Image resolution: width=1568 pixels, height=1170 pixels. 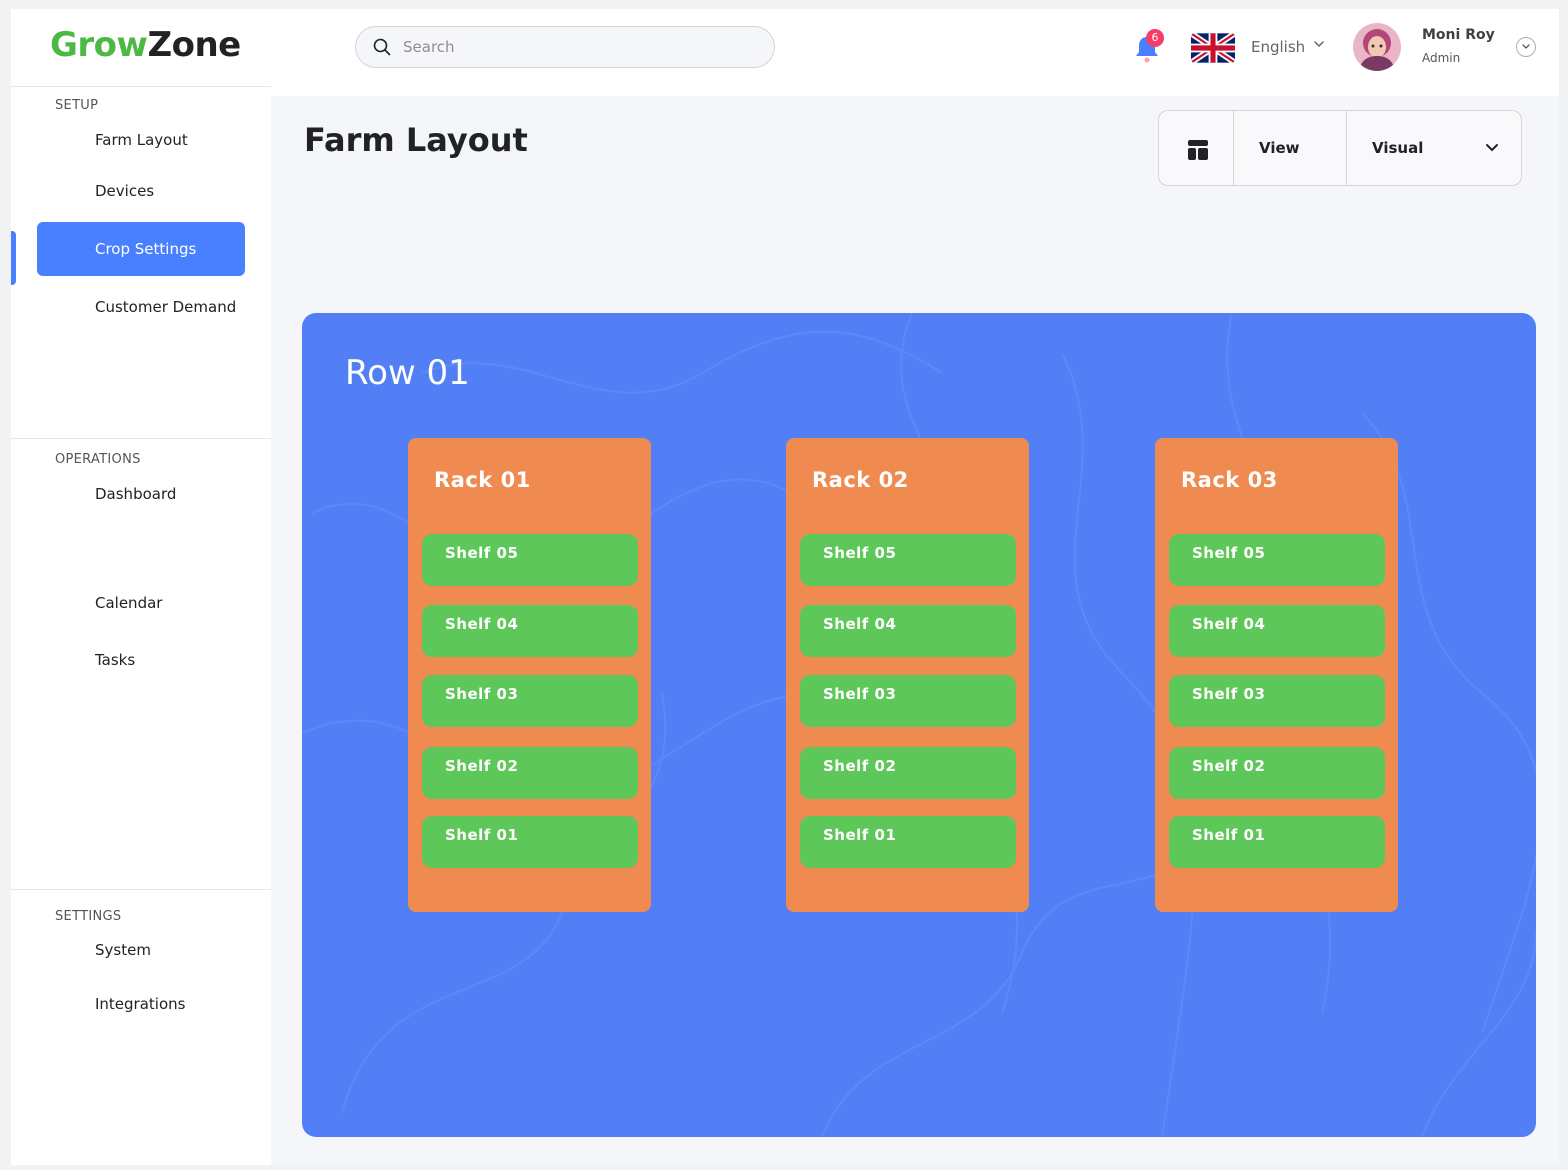 I want to click on sidebar-item-system: System, so click(x=141, y=951).